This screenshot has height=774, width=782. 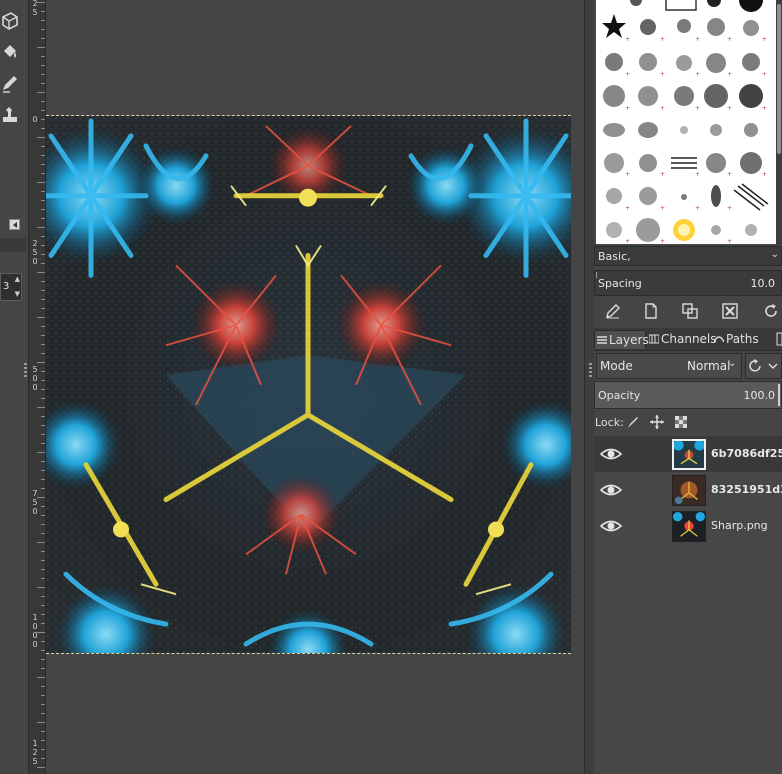 I want to click on layer-row: 6b7086df25f, so click(x=688, y=454).